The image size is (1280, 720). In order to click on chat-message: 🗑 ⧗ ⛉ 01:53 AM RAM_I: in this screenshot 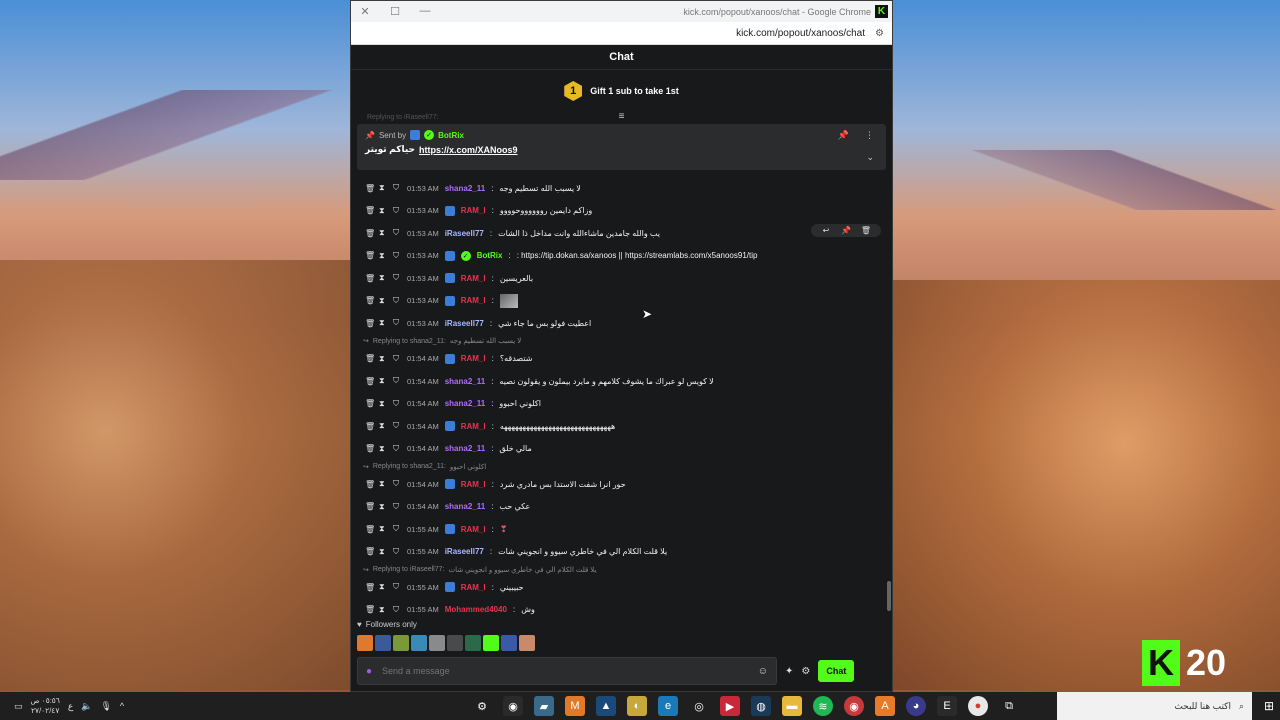, I will do `click(619, 301)`.